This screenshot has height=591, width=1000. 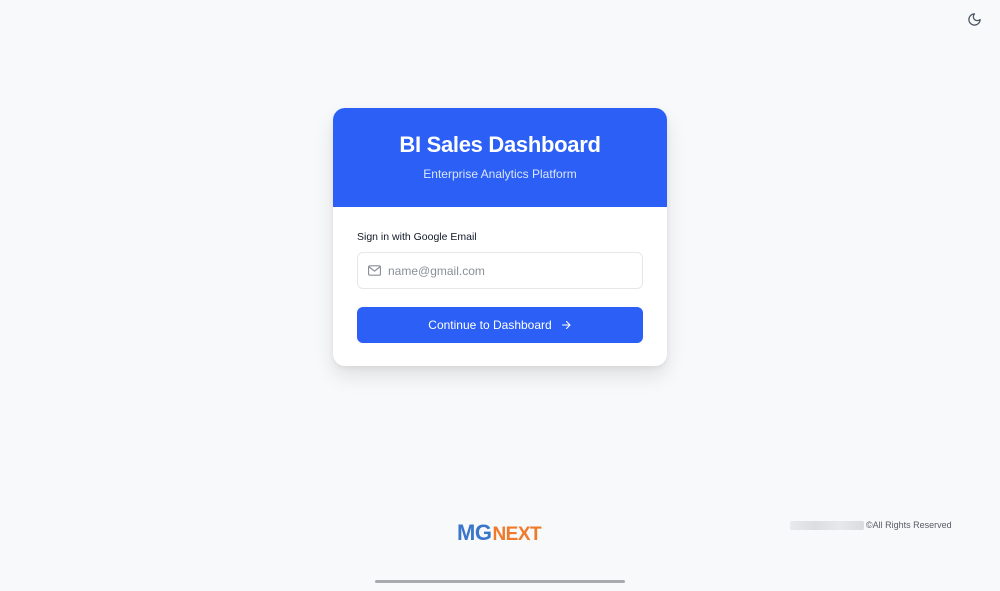 I want to click on theme-toggle-button, so click(x=974, y=19).